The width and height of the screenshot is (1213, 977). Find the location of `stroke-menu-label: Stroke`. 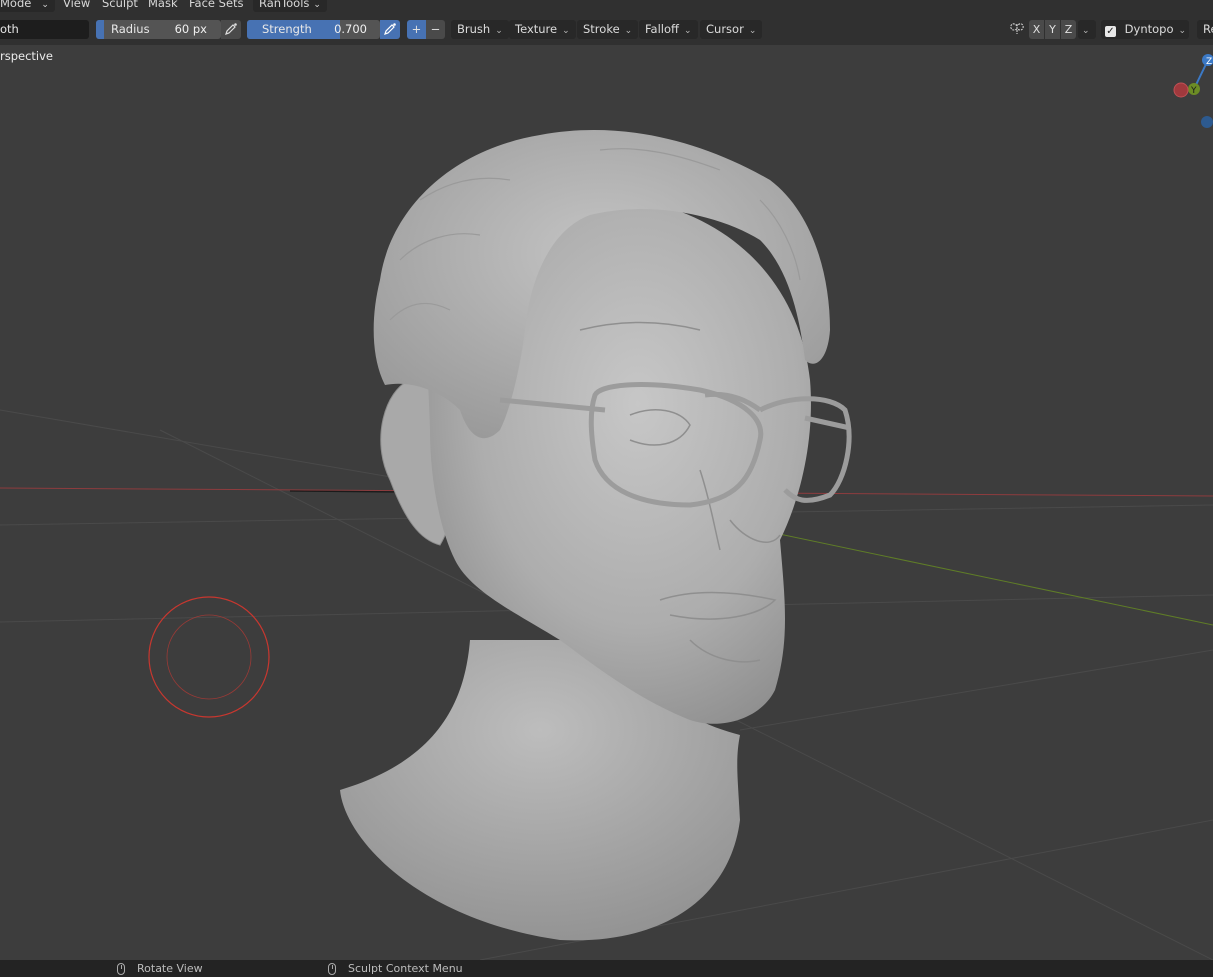

stroke-menu-label: Stroke is located at coordinates (601, 29).